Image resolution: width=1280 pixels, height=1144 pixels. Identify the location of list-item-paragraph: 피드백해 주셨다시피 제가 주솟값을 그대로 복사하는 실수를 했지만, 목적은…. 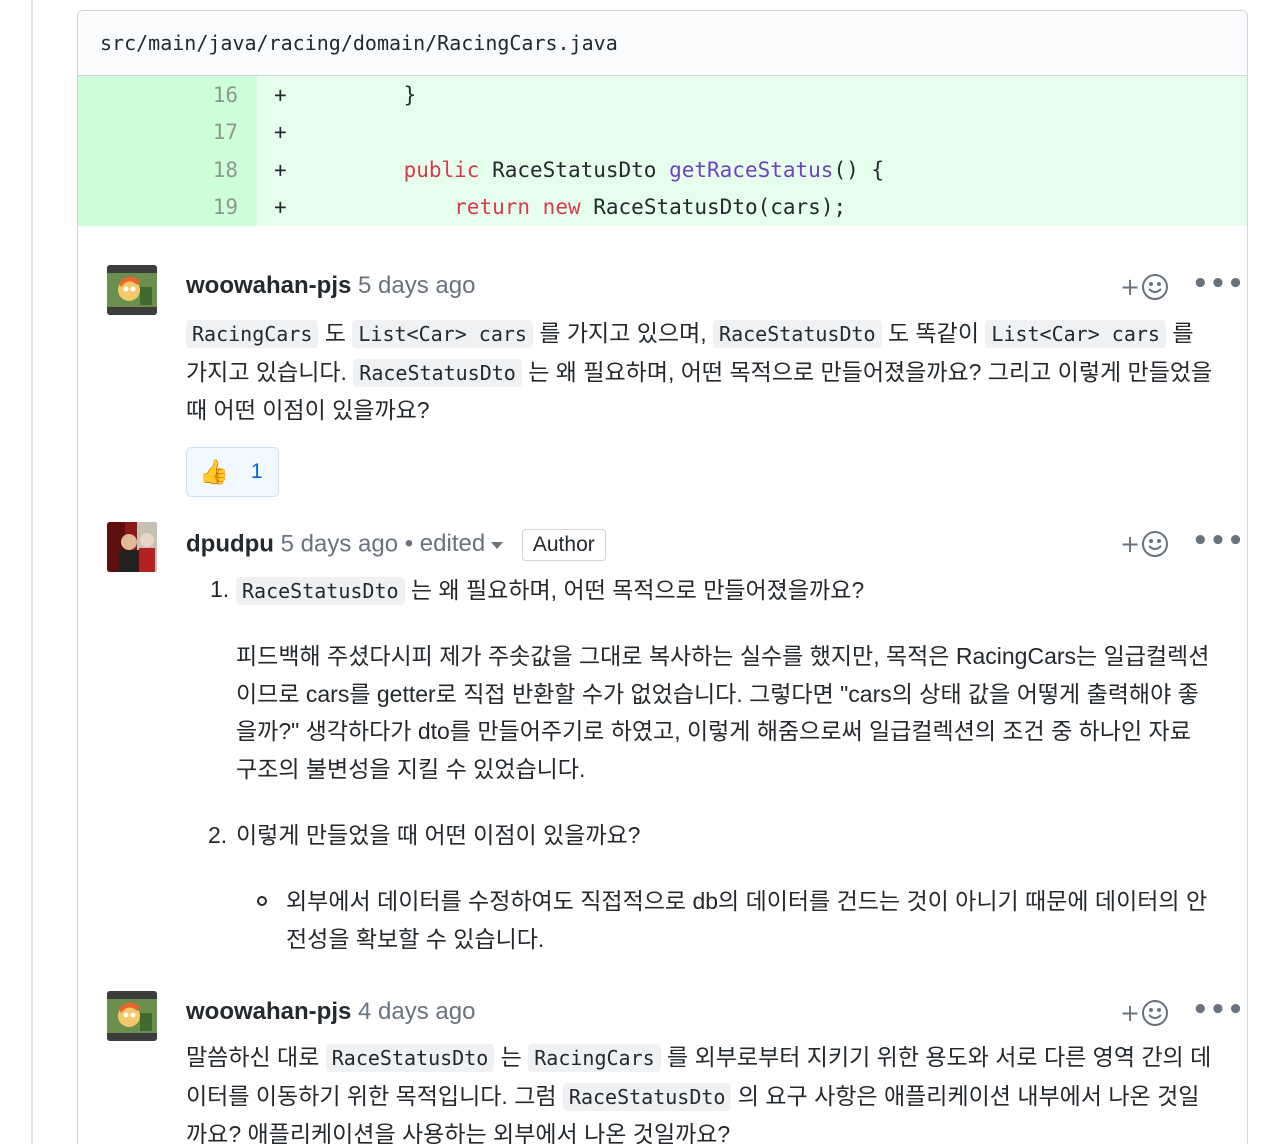
(723, 712).